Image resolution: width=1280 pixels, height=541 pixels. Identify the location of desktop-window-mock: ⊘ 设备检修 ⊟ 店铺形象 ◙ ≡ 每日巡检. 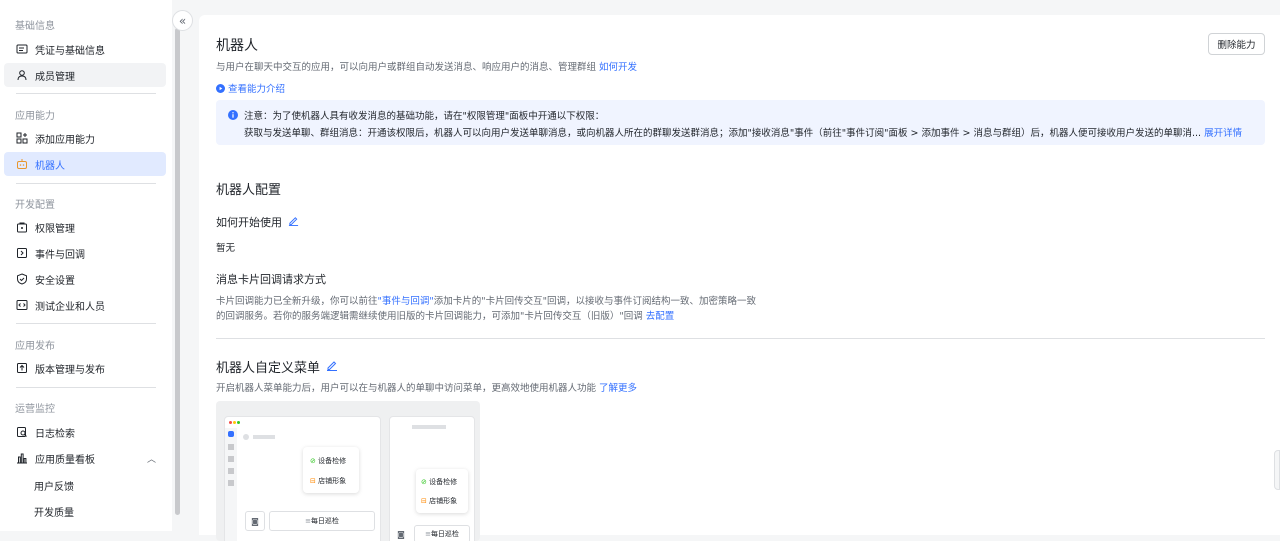
(302, 478).